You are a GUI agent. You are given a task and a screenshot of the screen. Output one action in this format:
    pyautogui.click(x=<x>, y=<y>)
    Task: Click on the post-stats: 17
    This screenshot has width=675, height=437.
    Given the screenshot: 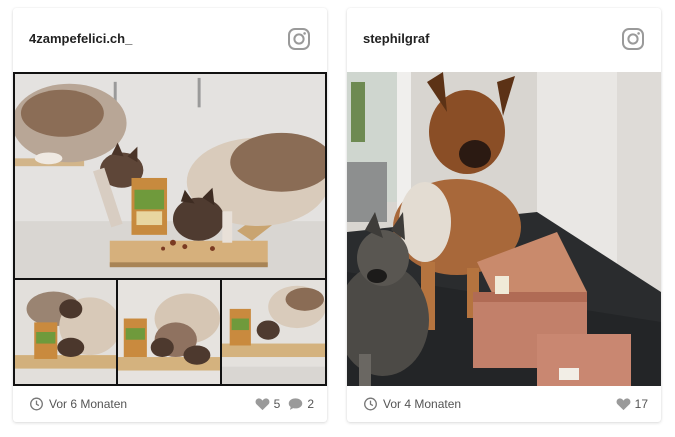 What is the action you would take?
    pyautogui.click(x=632, y=404)
    